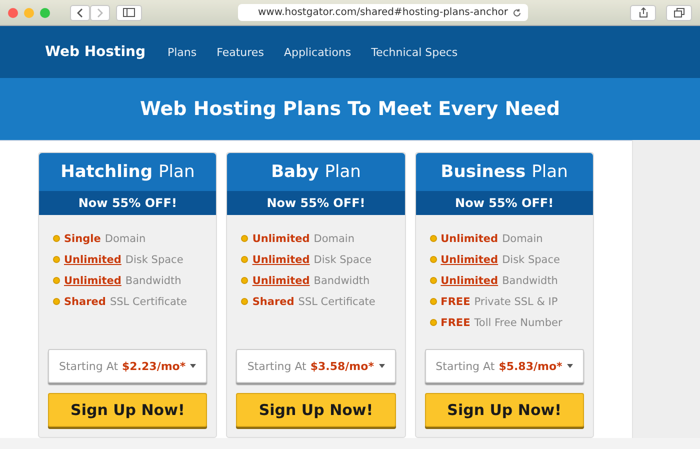  I want to click on nav-link: Plans, so click(182, 52).